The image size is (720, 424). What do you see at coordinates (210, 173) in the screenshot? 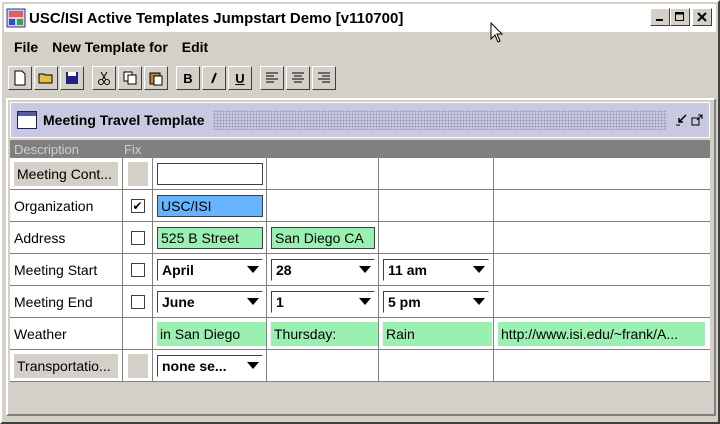
I see `meeting-contact-field` at bounding box center [210, 173].